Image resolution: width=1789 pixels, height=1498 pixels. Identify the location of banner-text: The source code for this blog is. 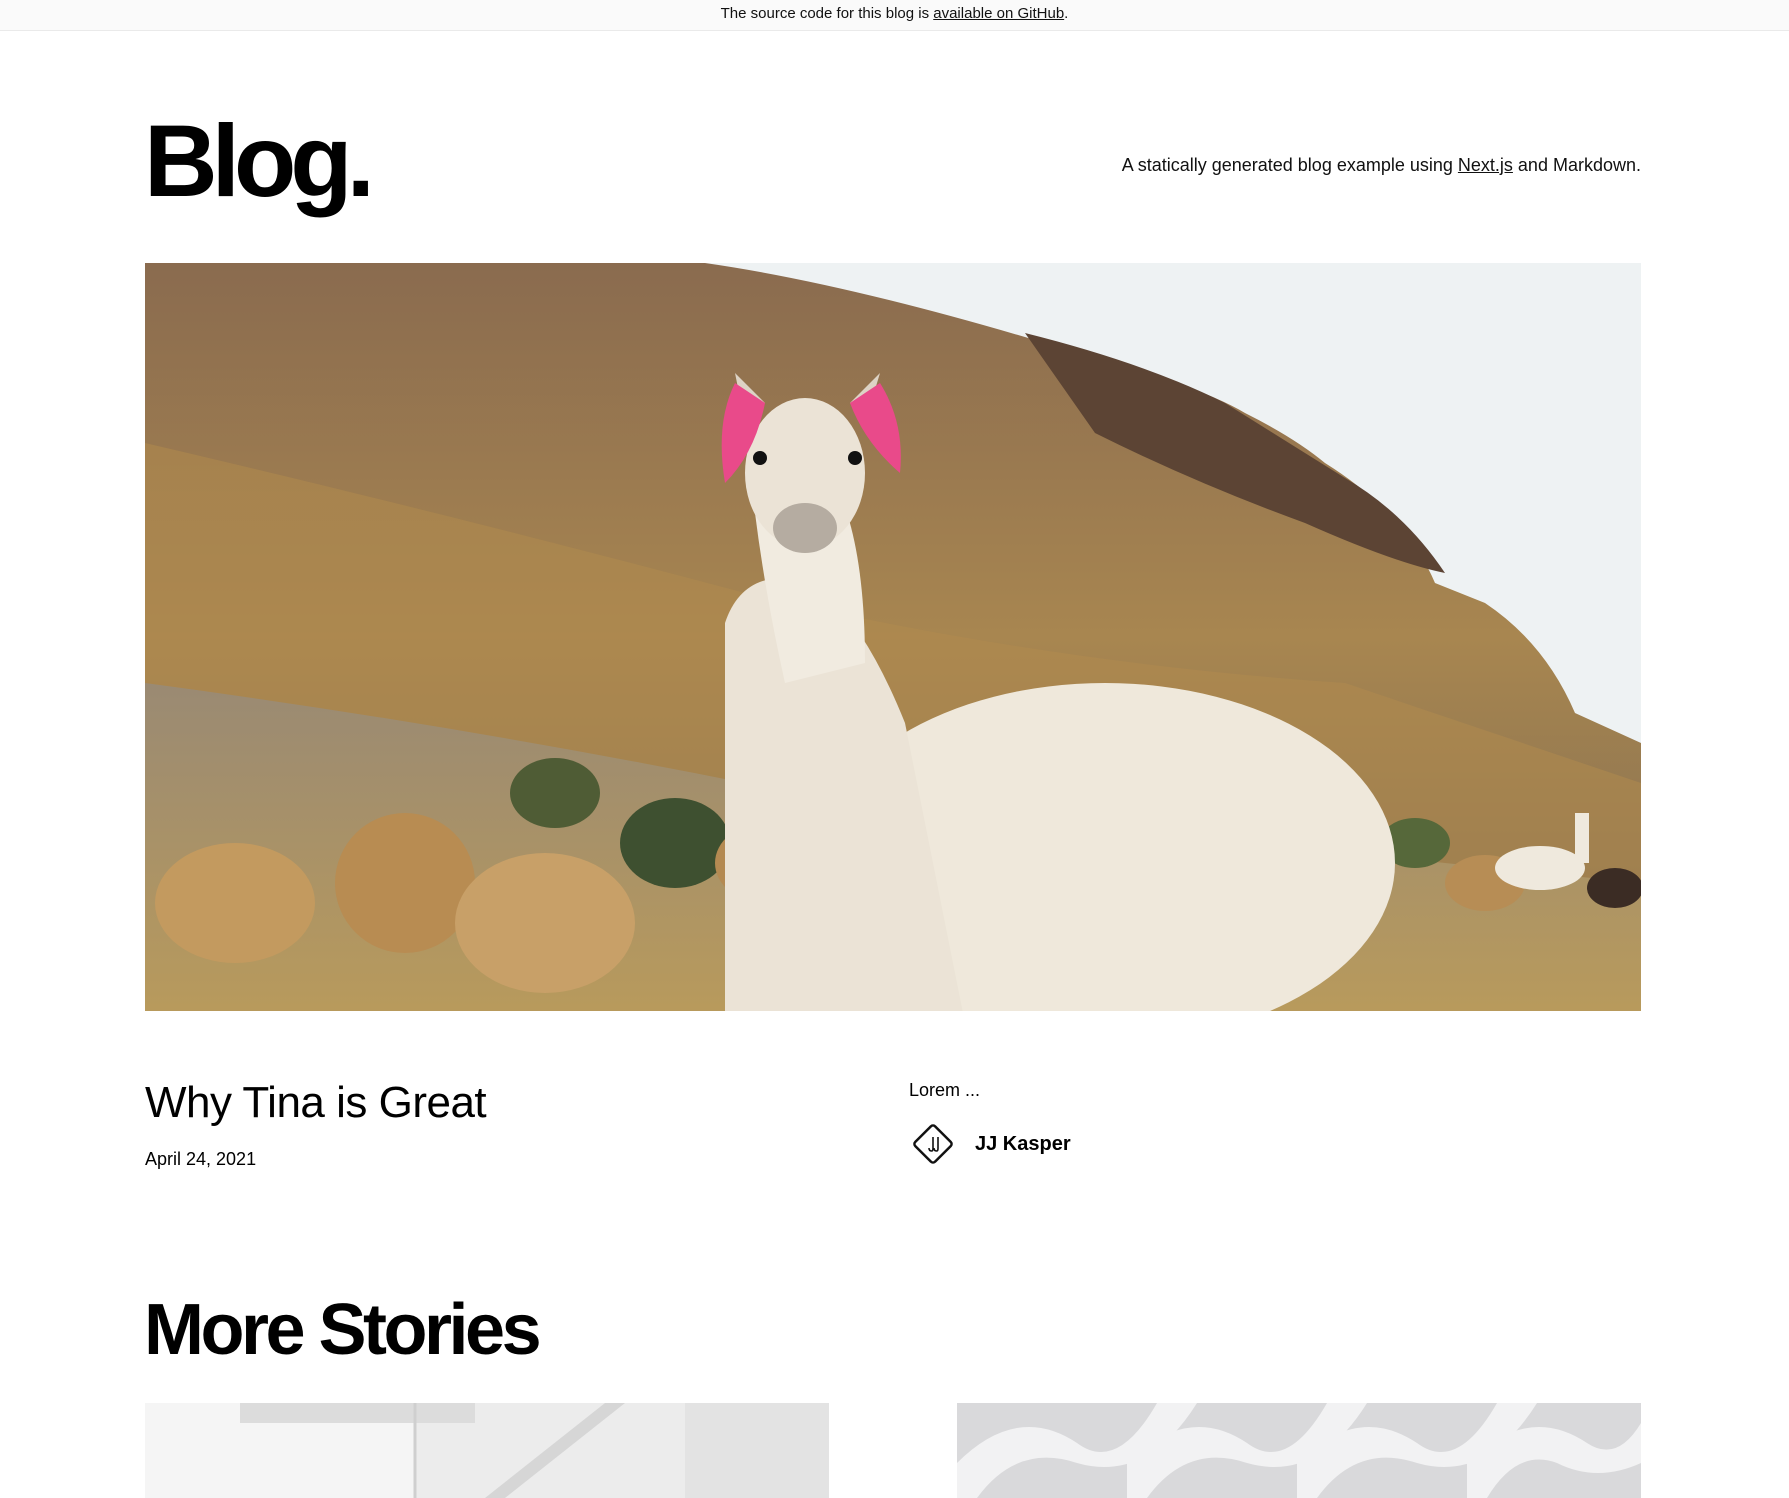
(827, 13).